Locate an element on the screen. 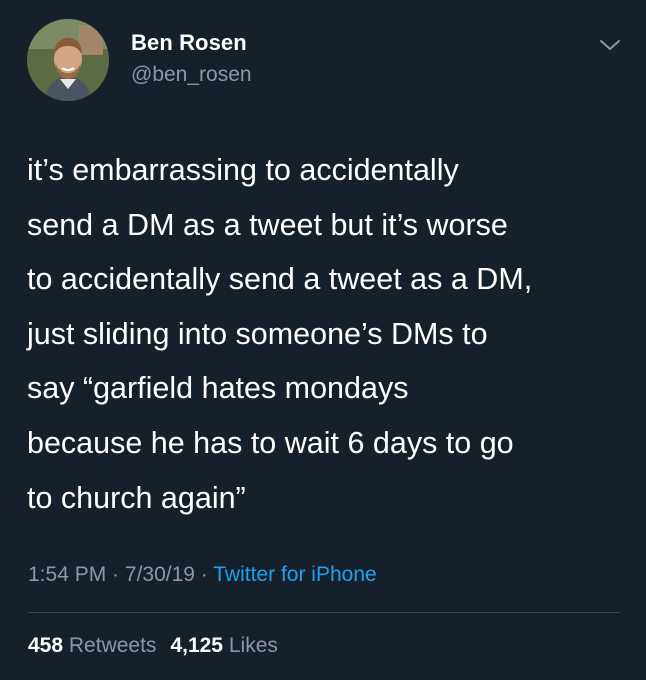 The height and width of the screenshot is (680, 646). retweets-stat: 458 Retweets is located at coordinates (92, 645).